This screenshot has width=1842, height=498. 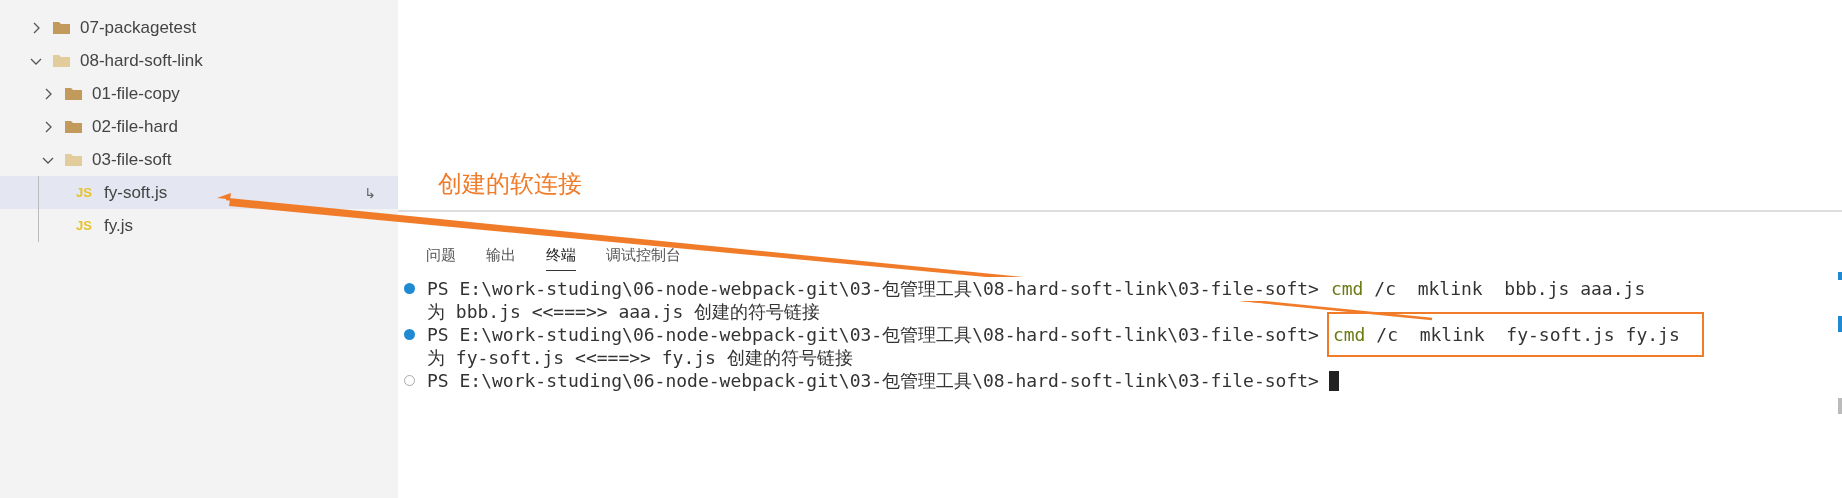 What do you see at coordinates (199, 225) in the screenshot?
I see `tree-item: JS fy.js` at bounding box center [199, 225].